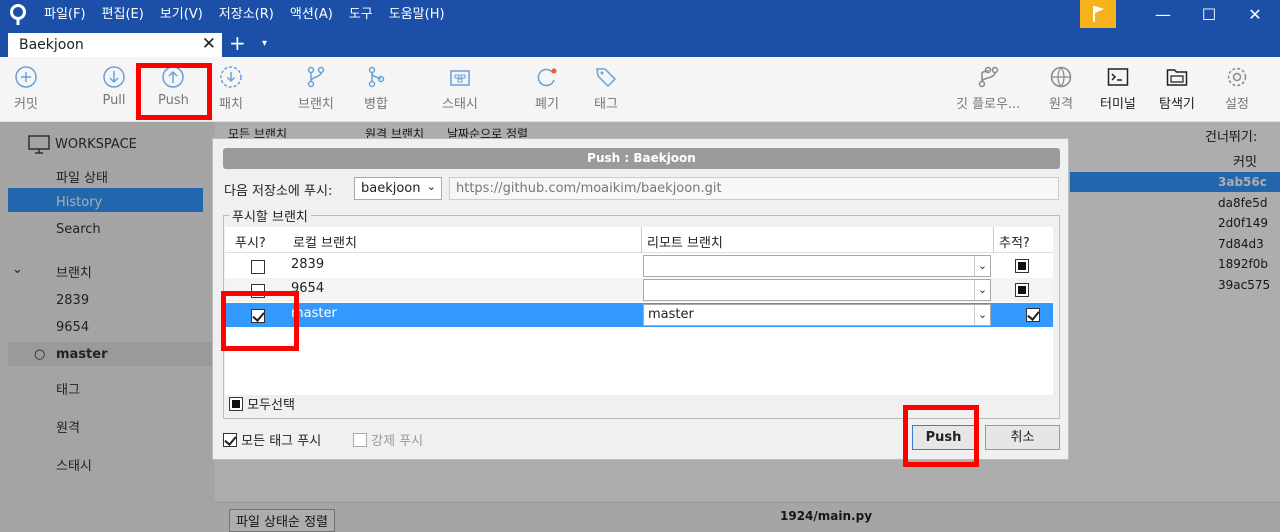  What do you see at coordinates (258, 267) in the screenshot?
I see `push-checkbox` at bounding box center [258, 267].